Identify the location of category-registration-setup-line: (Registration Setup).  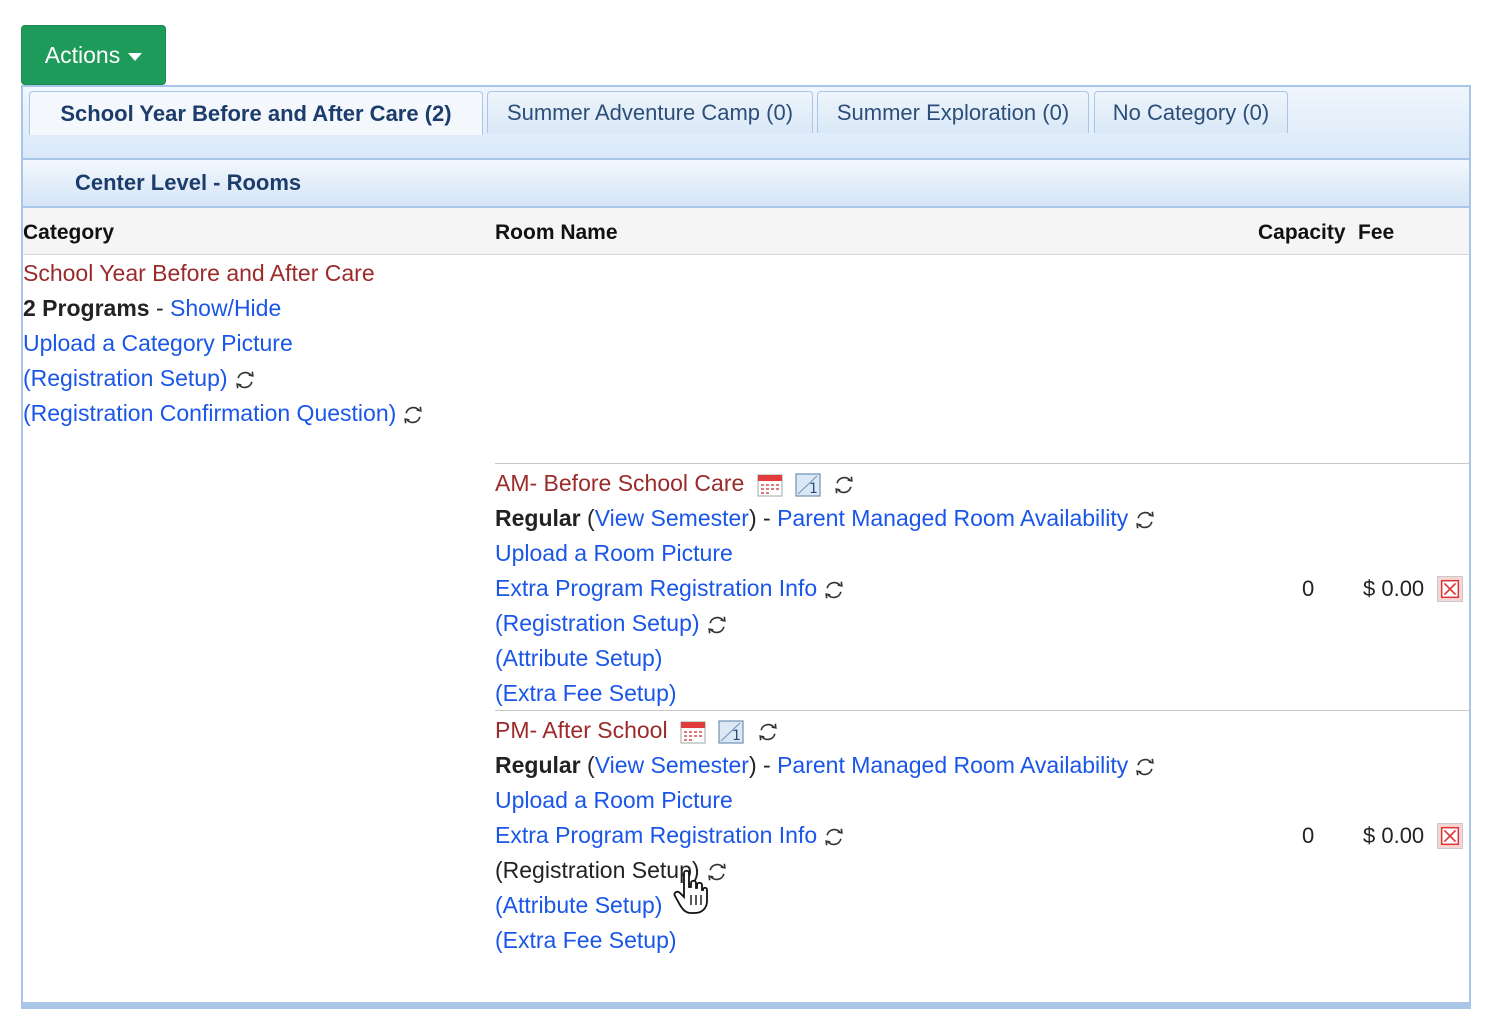
(139, 378).